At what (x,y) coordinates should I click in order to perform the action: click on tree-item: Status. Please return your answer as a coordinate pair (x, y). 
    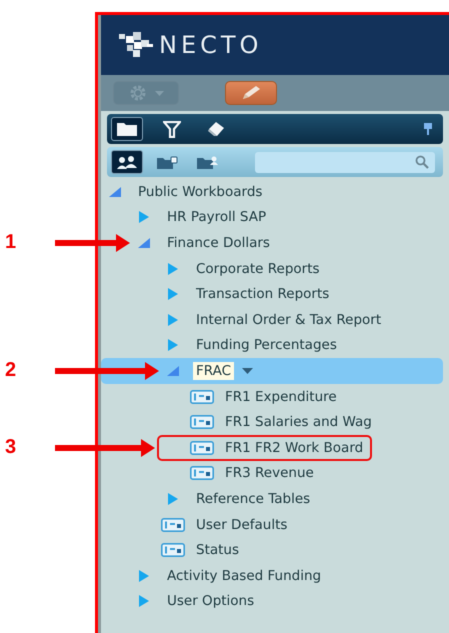
    Looking at the image, I should click on (201, 550).